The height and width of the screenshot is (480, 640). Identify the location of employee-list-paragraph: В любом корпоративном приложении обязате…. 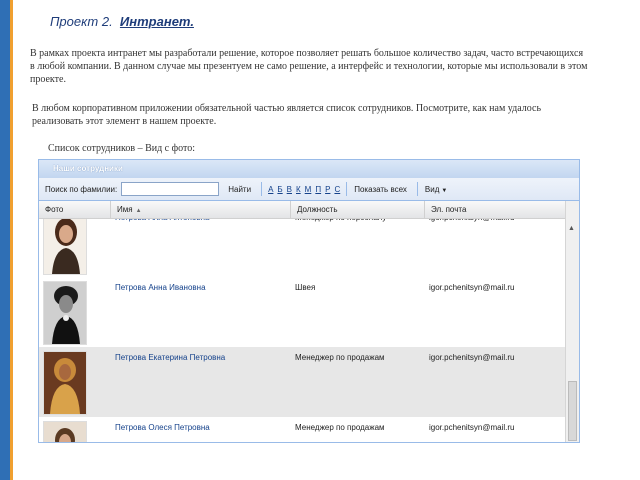
(287, 115).